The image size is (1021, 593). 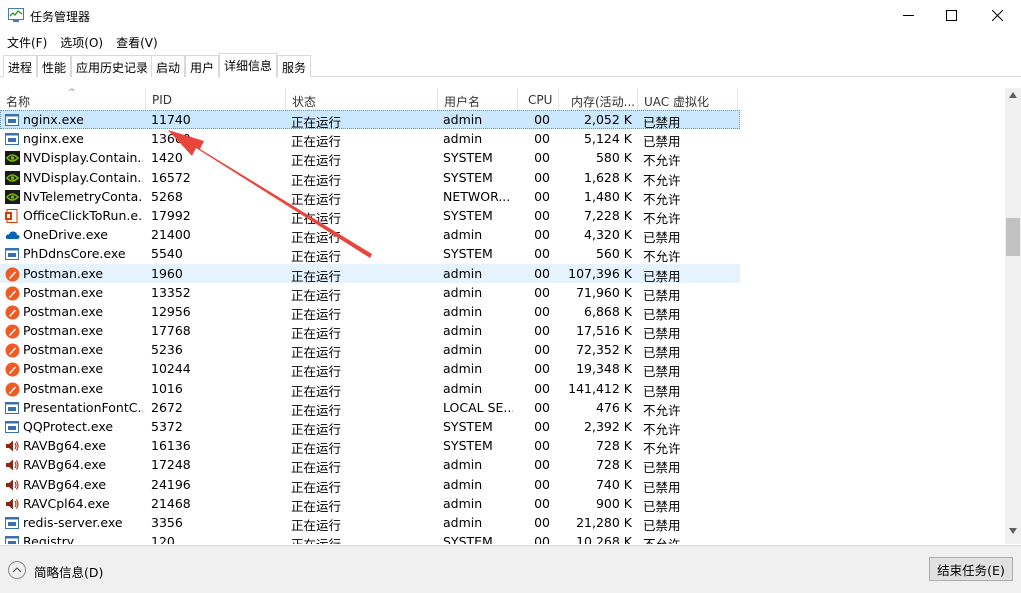 I want to click on maximize-button, so click(x=951, y=15).